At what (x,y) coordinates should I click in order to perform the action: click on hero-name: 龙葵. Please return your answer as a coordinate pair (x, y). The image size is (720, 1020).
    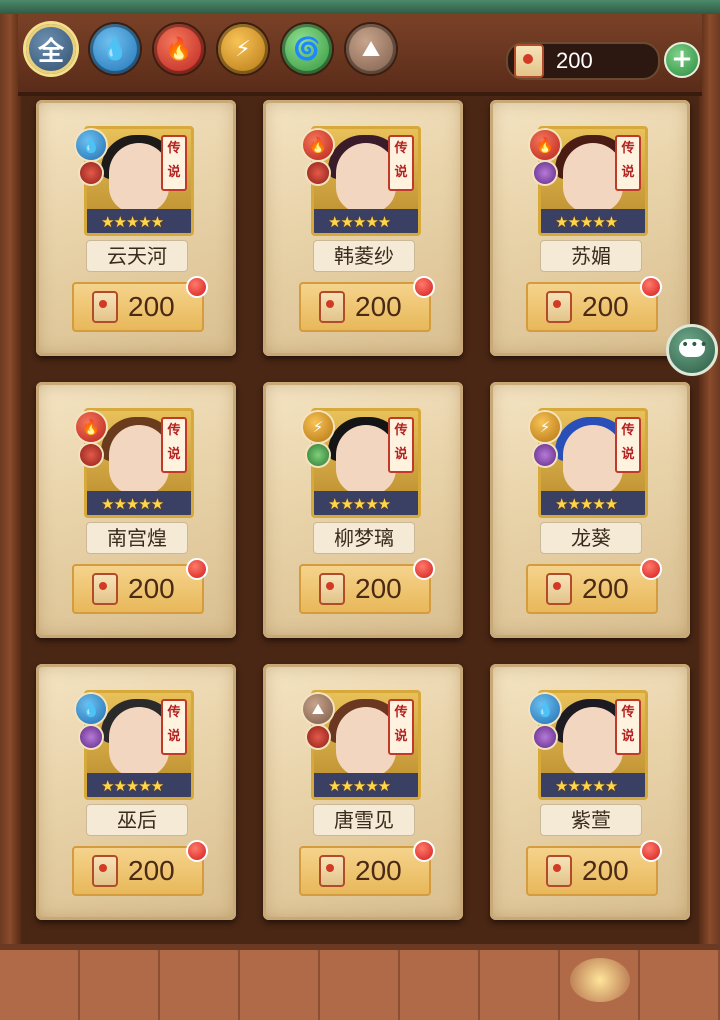
    Looking at the image, I should click on (591, 538).